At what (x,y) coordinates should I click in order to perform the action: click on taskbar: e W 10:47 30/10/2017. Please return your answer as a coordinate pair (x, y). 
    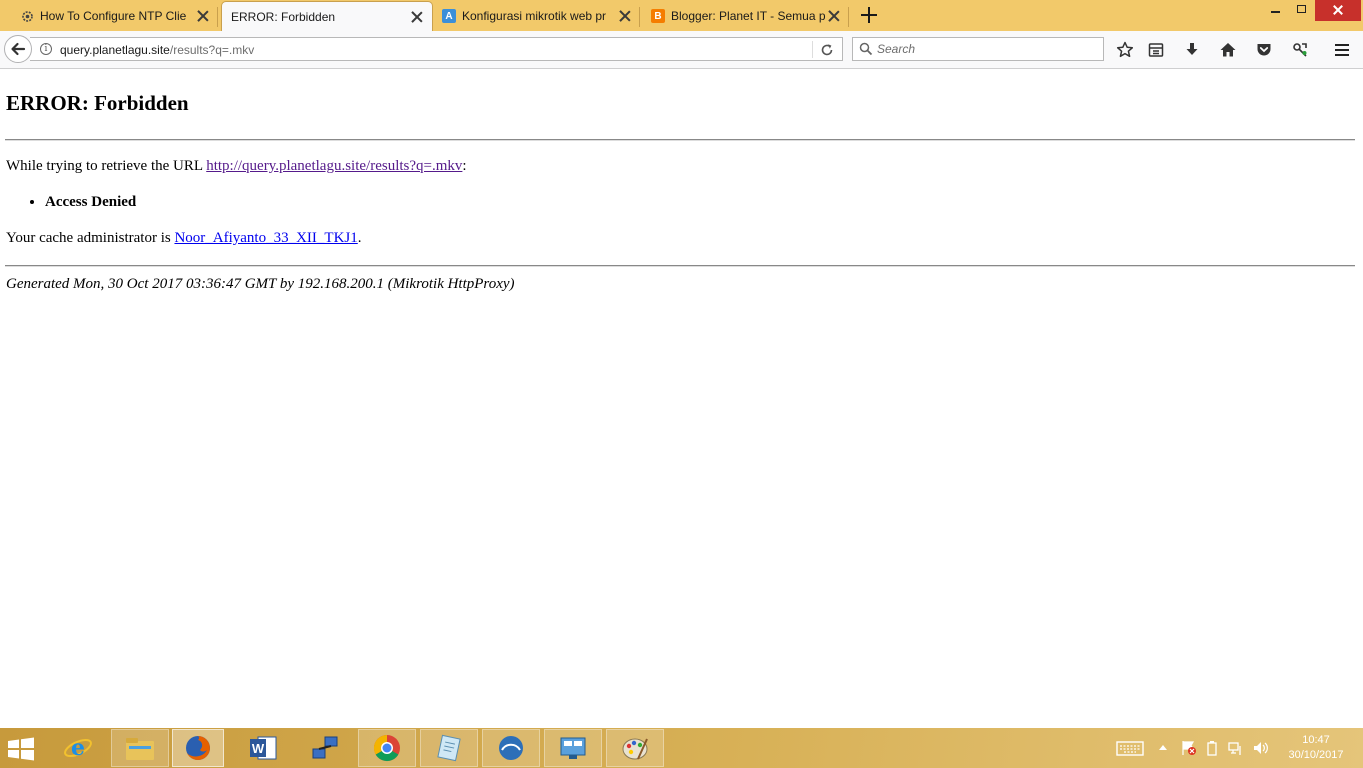
    Looking at the image, I should click on (681, 748).